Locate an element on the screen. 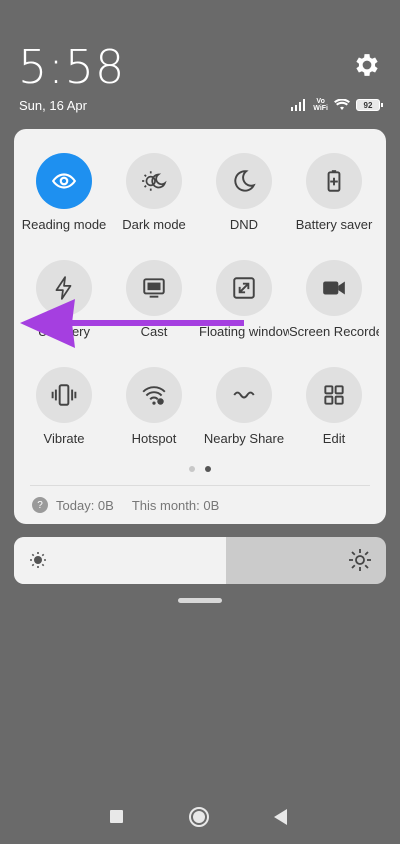  brightness-high-icon is located at coordinates (360, 560).